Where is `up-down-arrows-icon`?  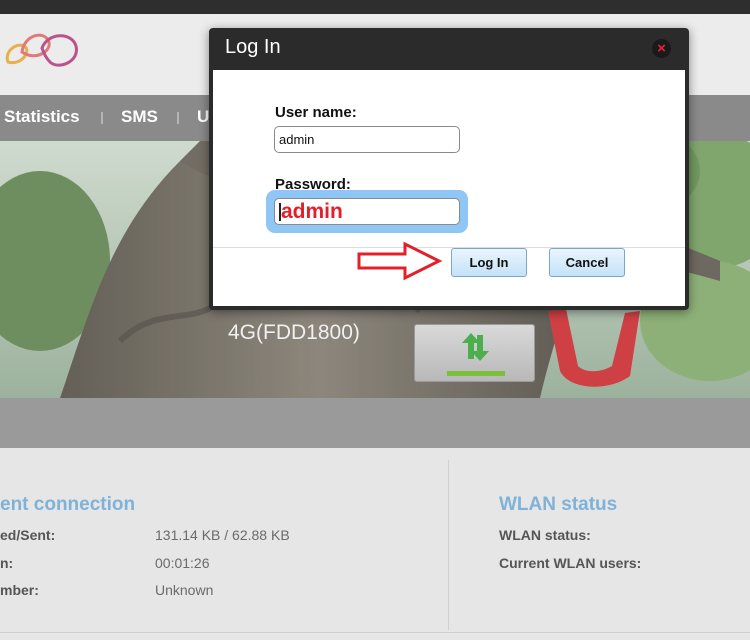 up-down-arrows-icon is located at coordinates (476, 354).